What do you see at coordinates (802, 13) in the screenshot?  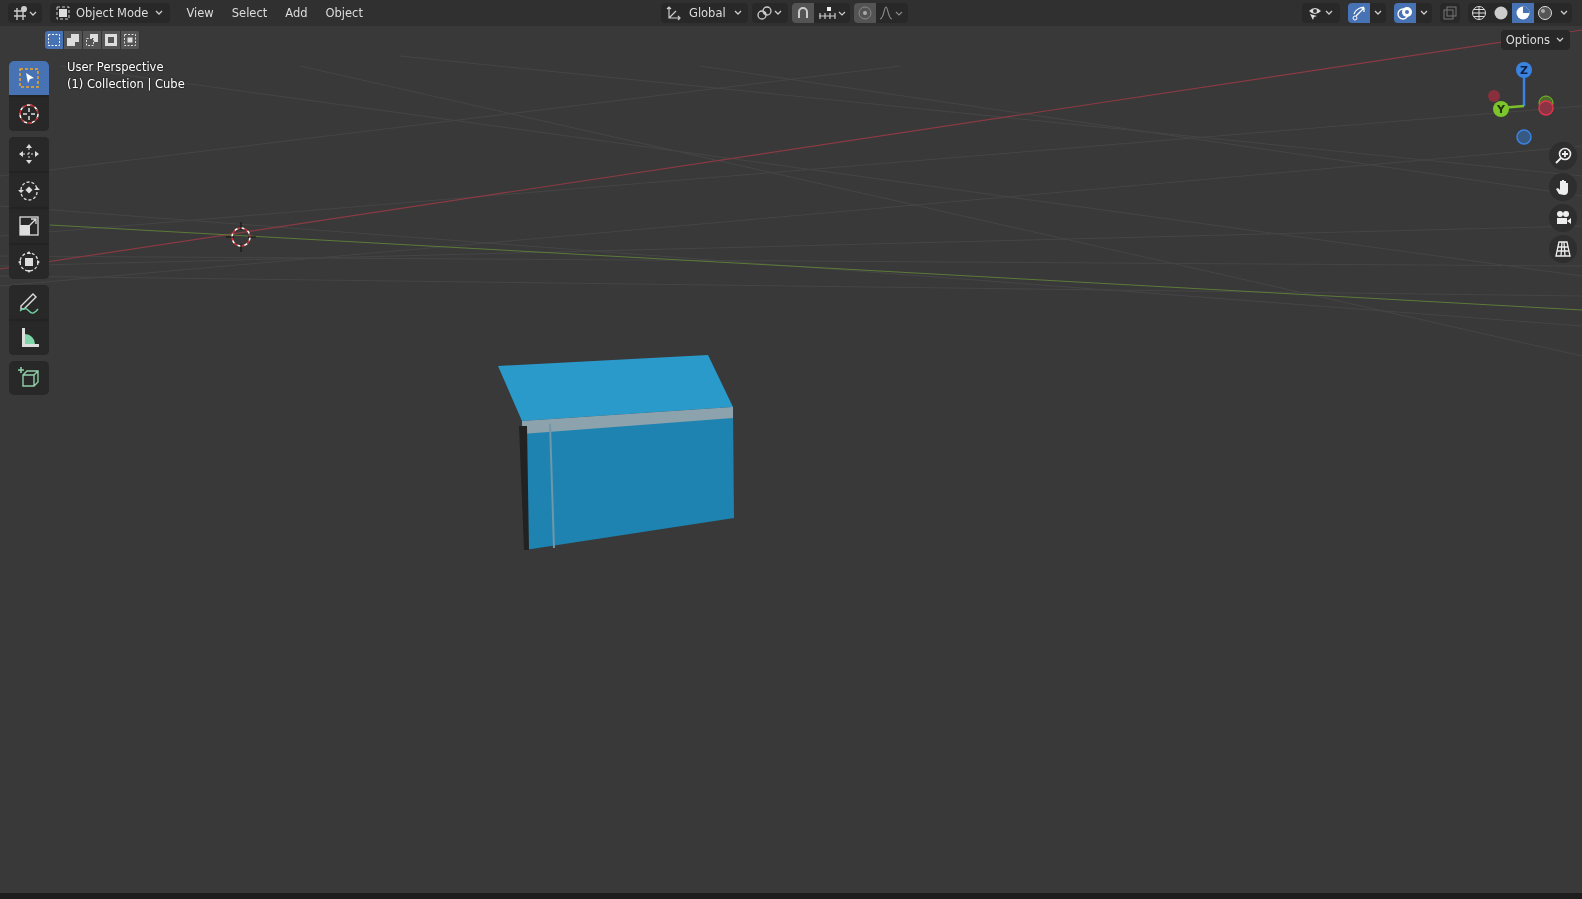 I see `snap-toggle` at bounding box center [802, 13].